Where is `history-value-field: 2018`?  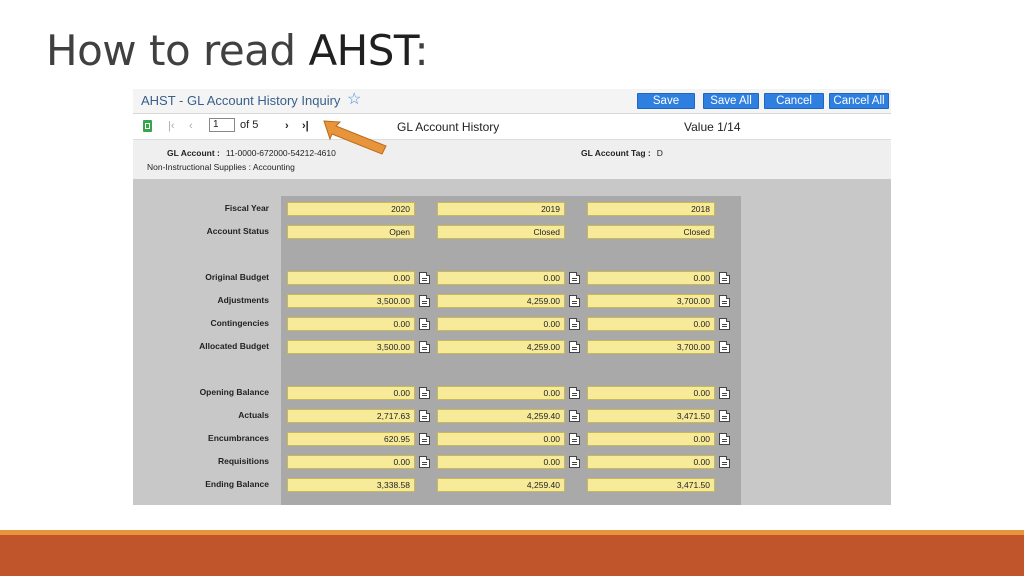 history-value-field: 2018 is located at coordinates (651, 209).